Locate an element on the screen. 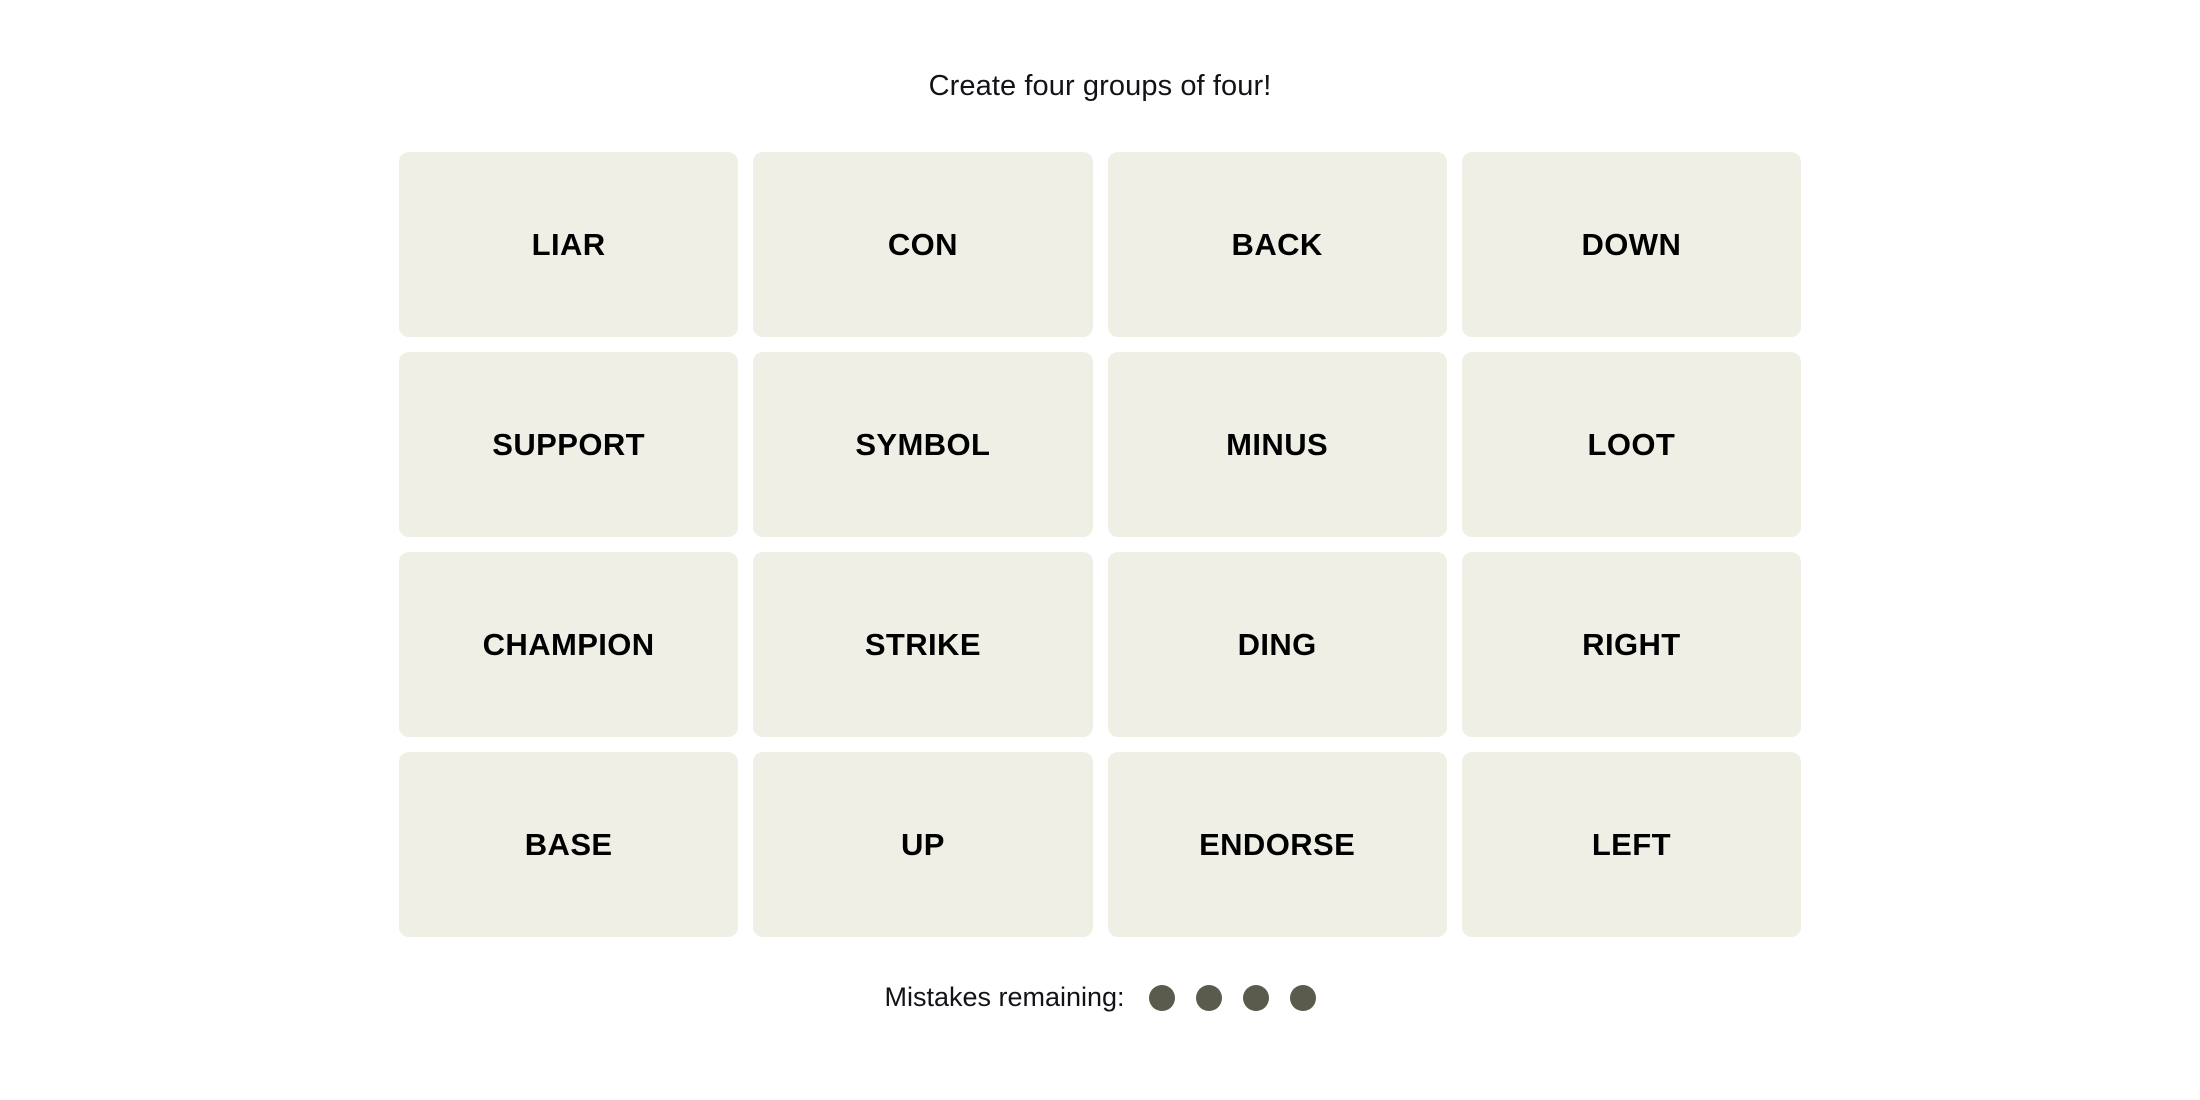 This screenshot has height=1100, width=2200. word-tile-label: CHAMPION is located at coordinates (568, 644).